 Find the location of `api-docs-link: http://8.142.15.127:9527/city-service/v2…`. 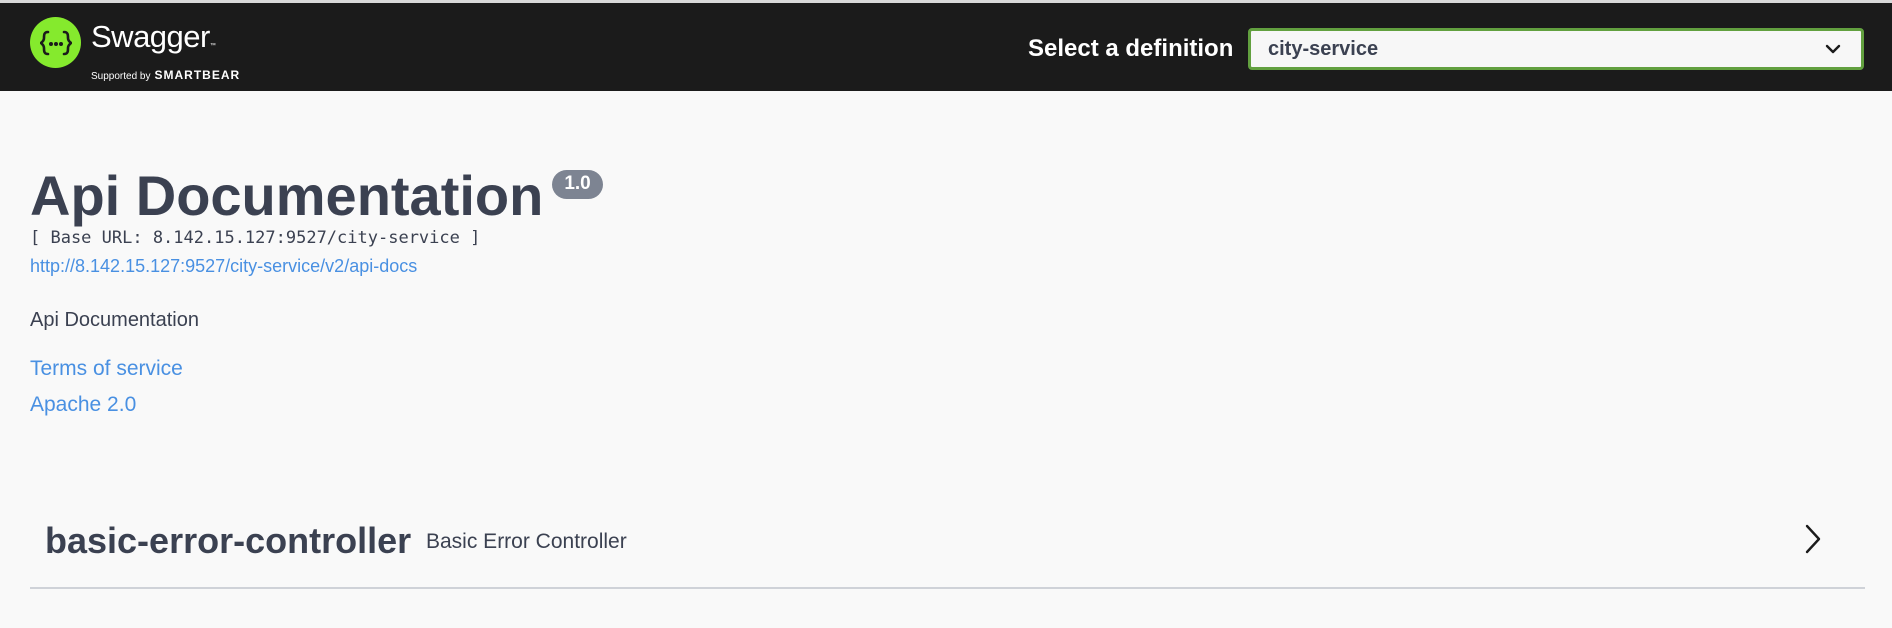

api-docs-link: http://8.142.15.127:9527/city-service/v2… is located at coordinates (223, 266).